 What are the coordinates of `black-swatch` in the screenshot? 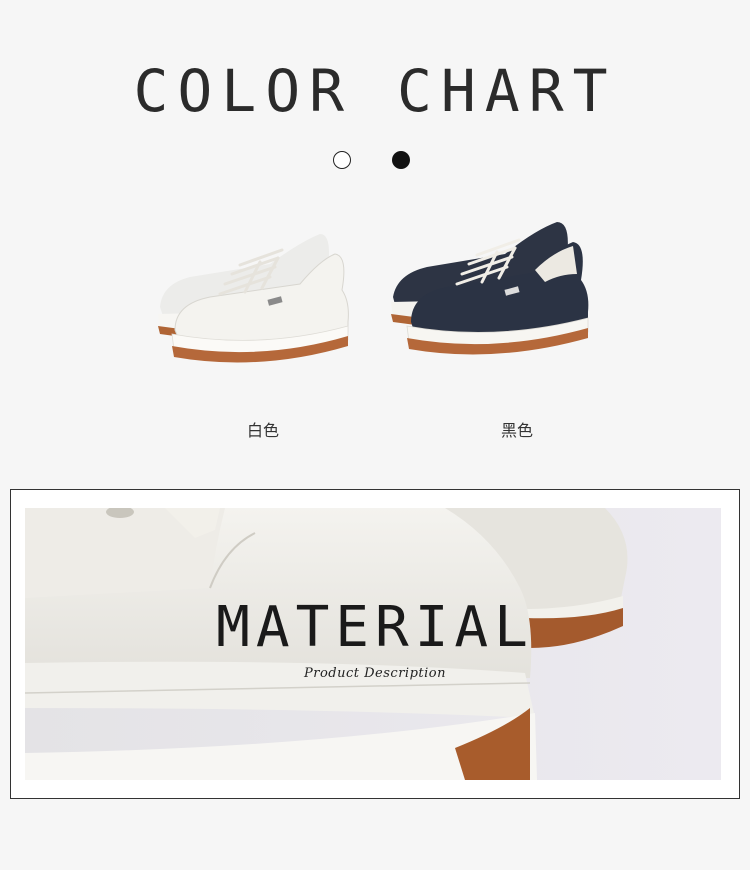 It's located at (401, 160).